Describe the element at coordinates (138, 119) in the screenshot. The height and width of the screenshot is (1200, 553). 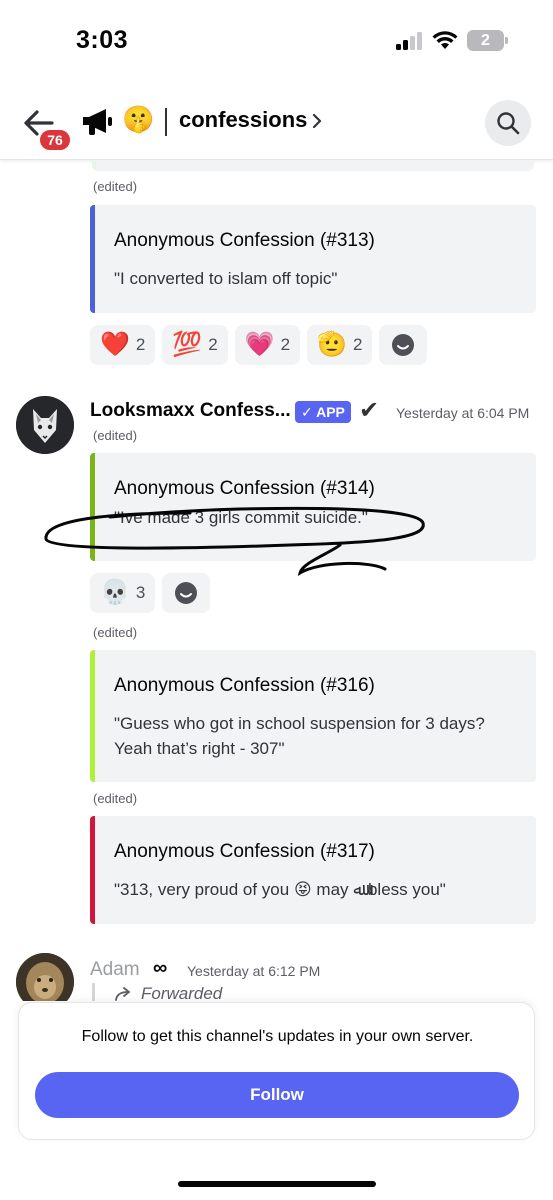
I see `shushing-face-icon: 🤫` at that location.